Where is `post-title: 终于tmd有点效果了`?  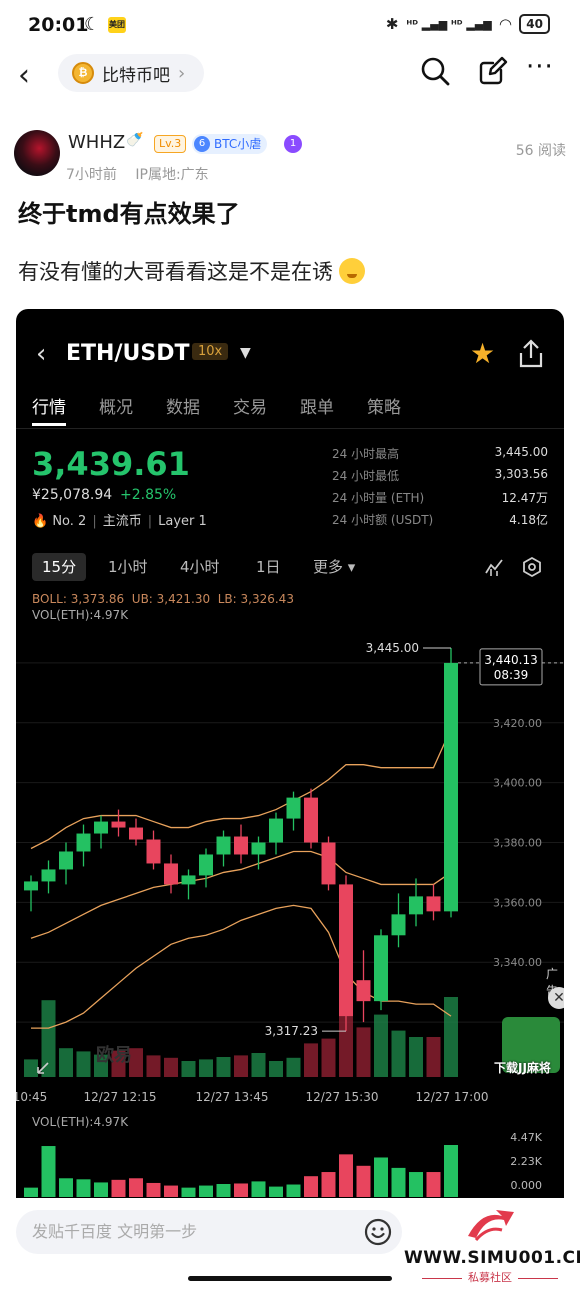 post-title: 终于tmd有点效果了 is located at coordinates (129, 214).